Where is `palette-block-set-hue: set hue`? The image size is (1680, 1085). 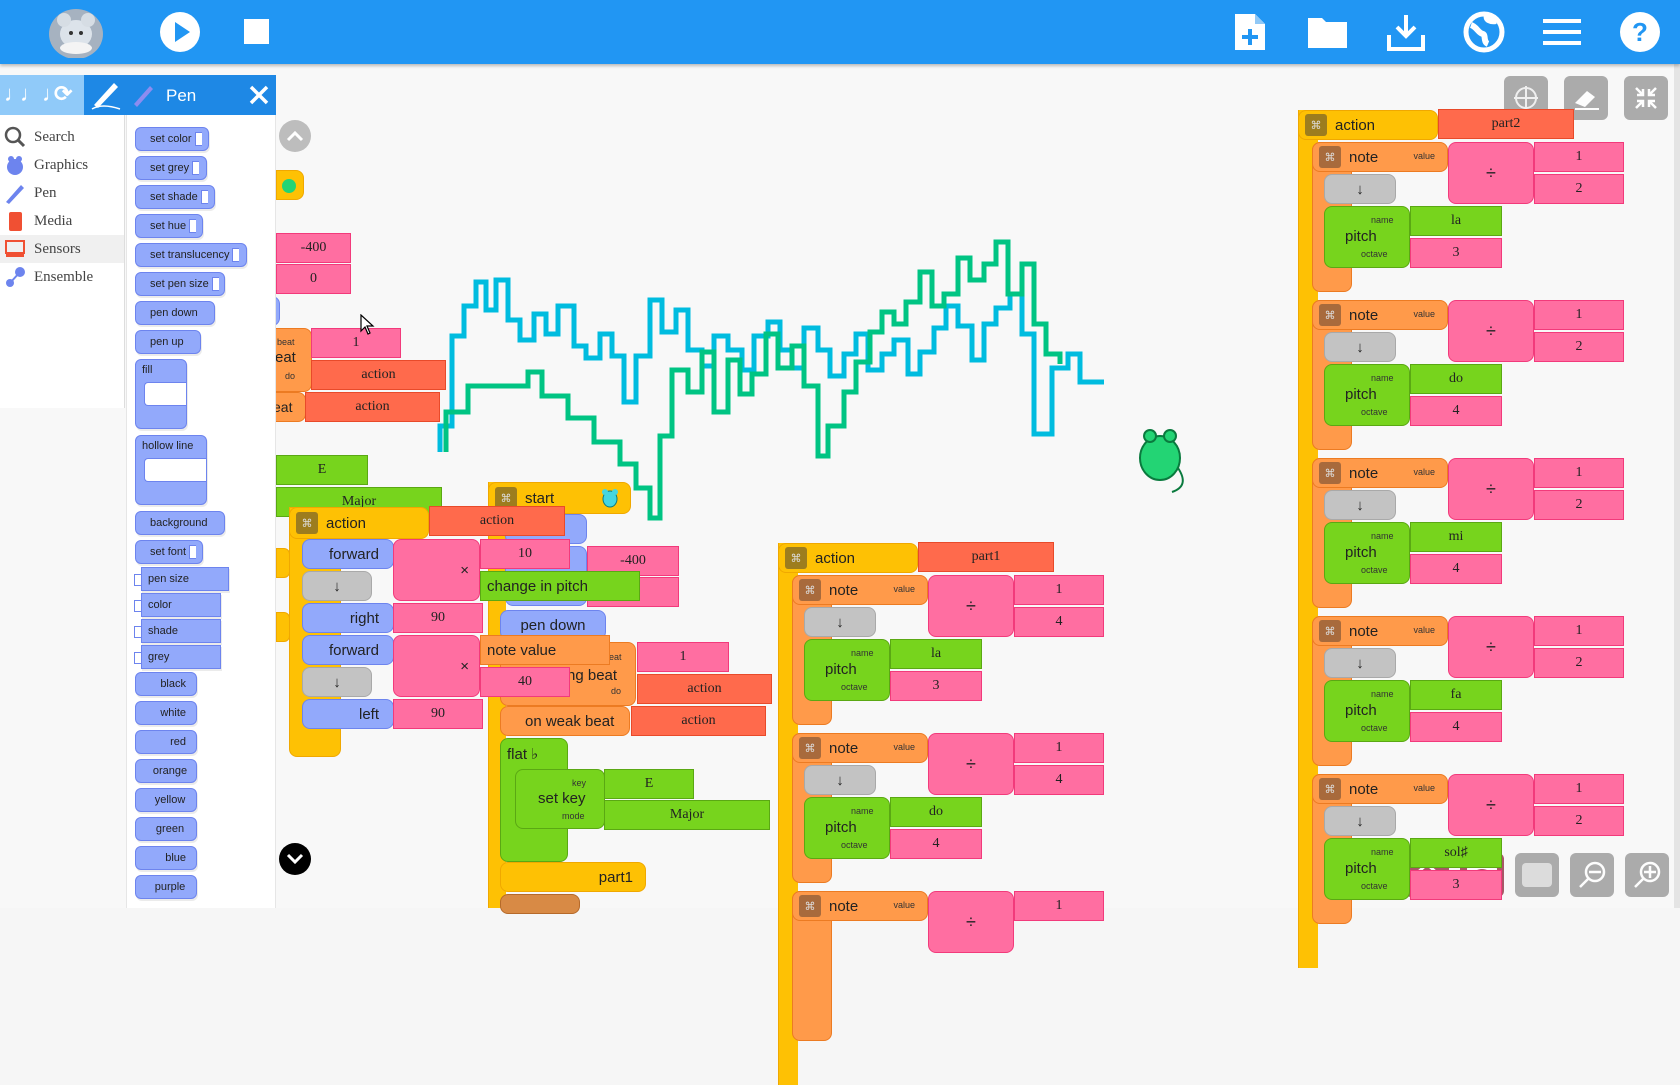 palette-block-set-hue: set hue is located at coordinates (169, 226).